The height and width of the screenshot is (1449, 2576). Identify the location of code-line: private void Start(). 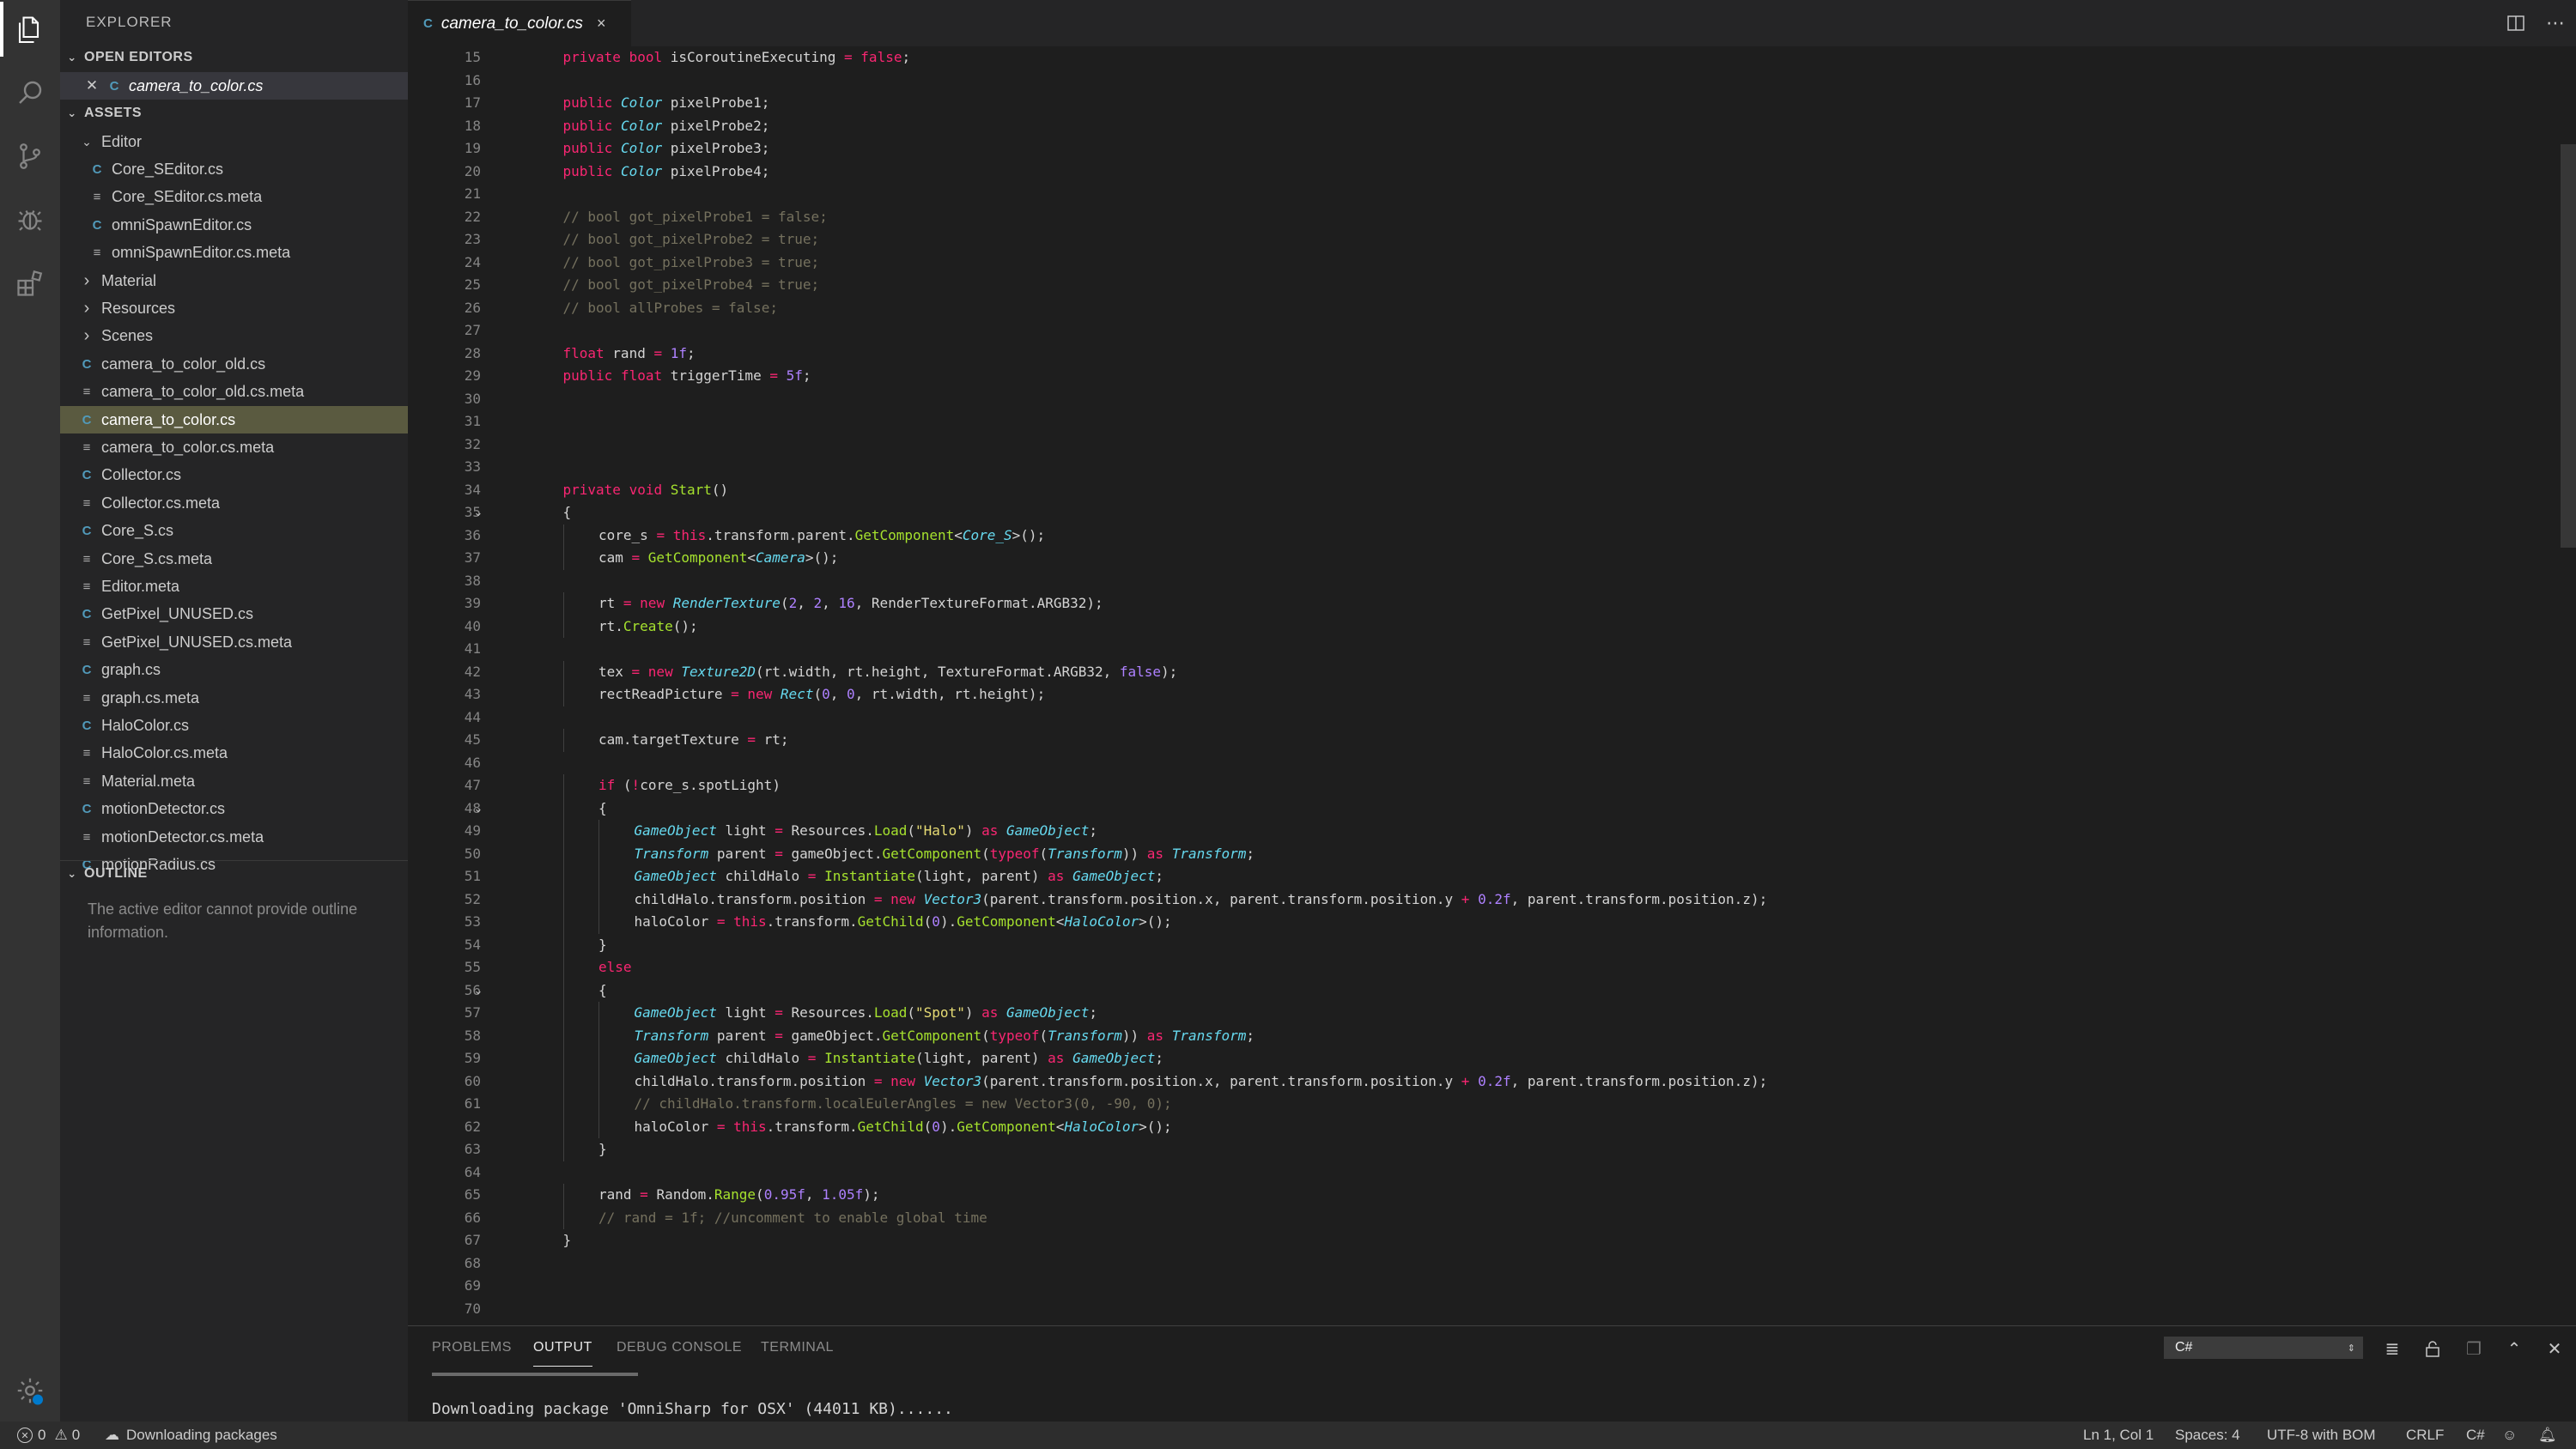
(646, 490).